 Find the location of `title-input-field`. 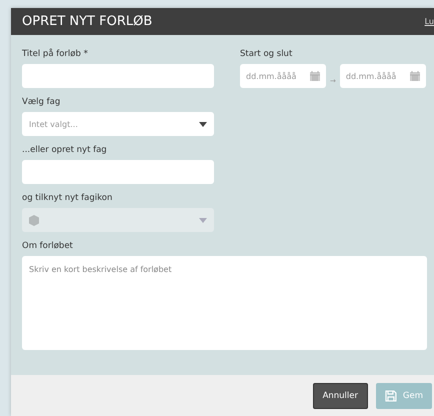

title-input-field is located at coordinates (118, 76).